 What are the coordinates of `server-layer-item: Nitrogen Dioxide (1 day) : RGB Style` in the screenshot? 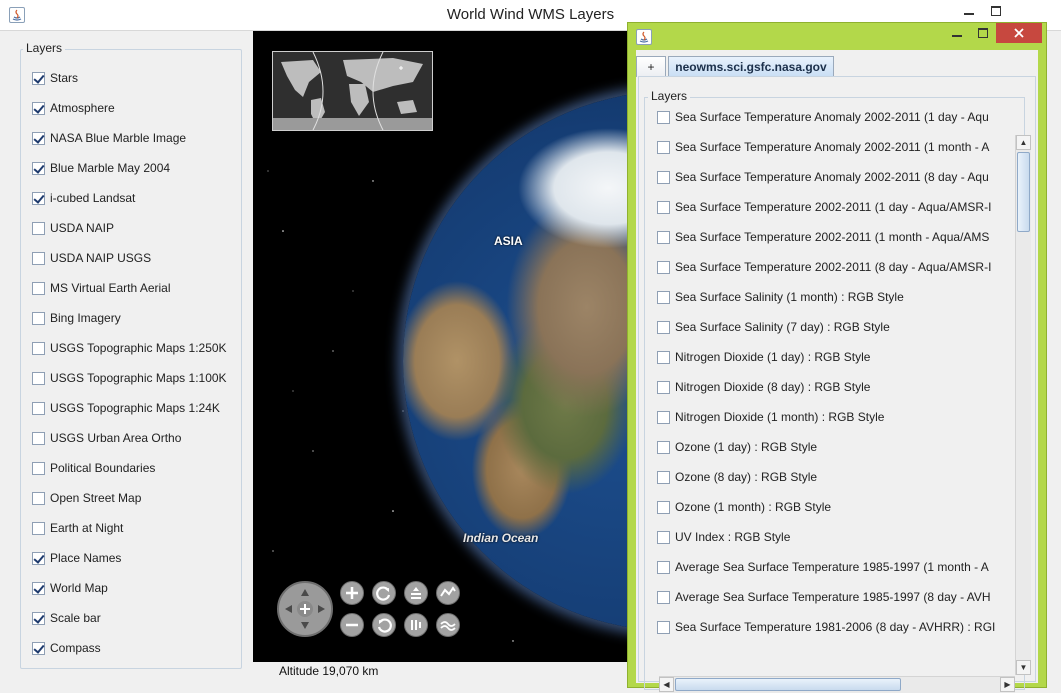 It's located at (832, 357).